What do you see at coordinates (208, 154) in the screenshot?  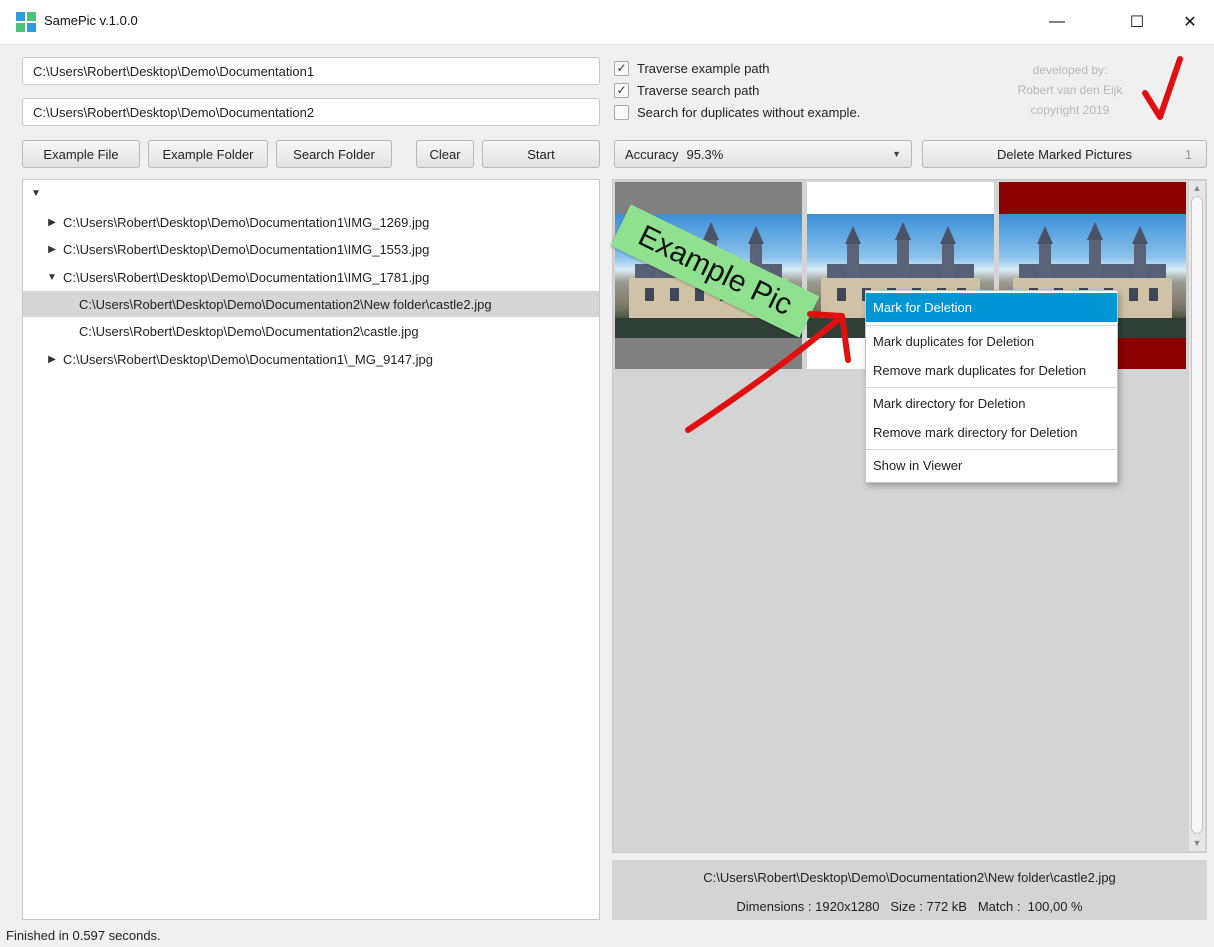 I see `example-folder-button: Example Folder` at bounding box center [208, 154].